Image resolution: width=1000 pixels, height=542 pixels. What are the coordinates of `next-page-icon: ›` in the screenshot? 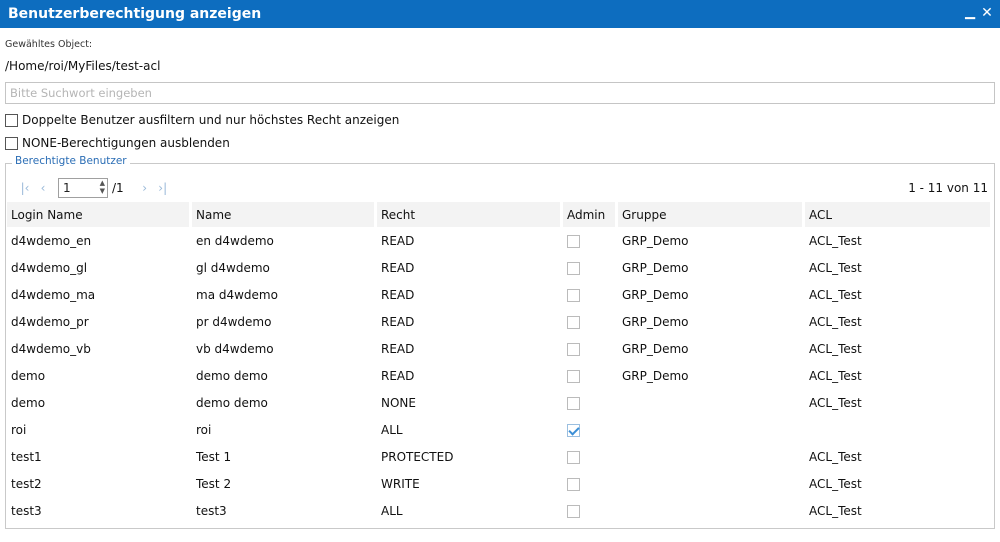 It's located at (145, 188).